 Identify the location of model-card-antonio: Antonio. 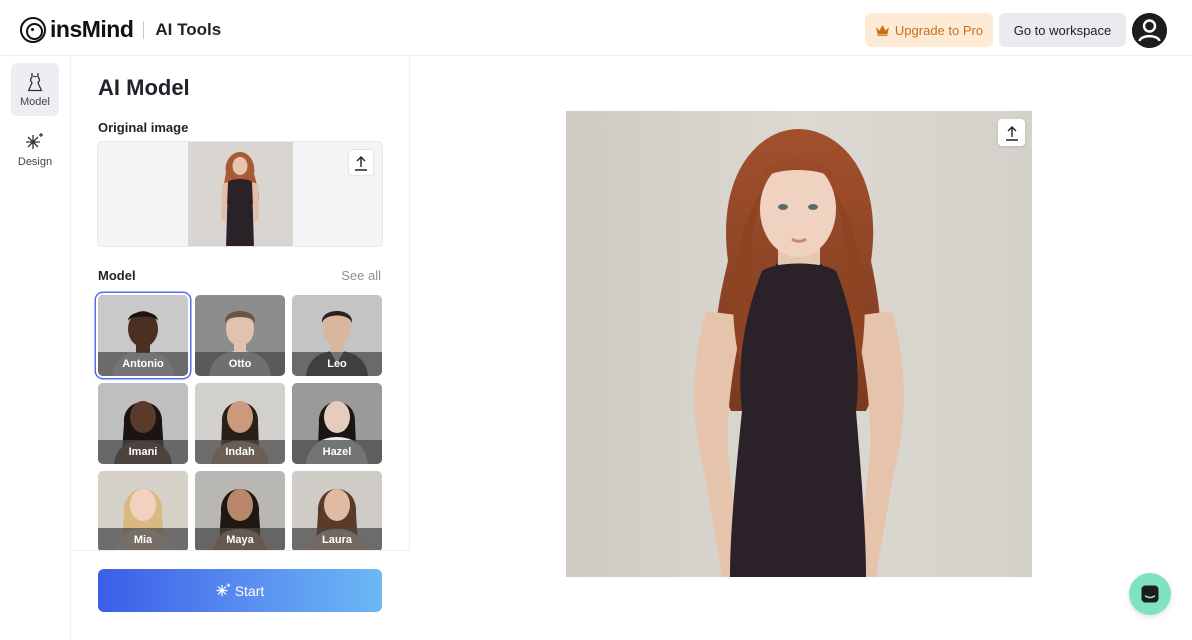
(143, 335).